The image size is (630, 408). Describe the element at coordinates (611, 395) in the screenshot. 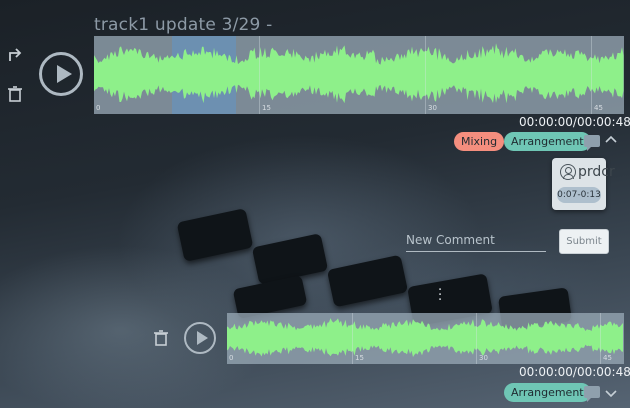

I see `chevron-down-icon` at that location.